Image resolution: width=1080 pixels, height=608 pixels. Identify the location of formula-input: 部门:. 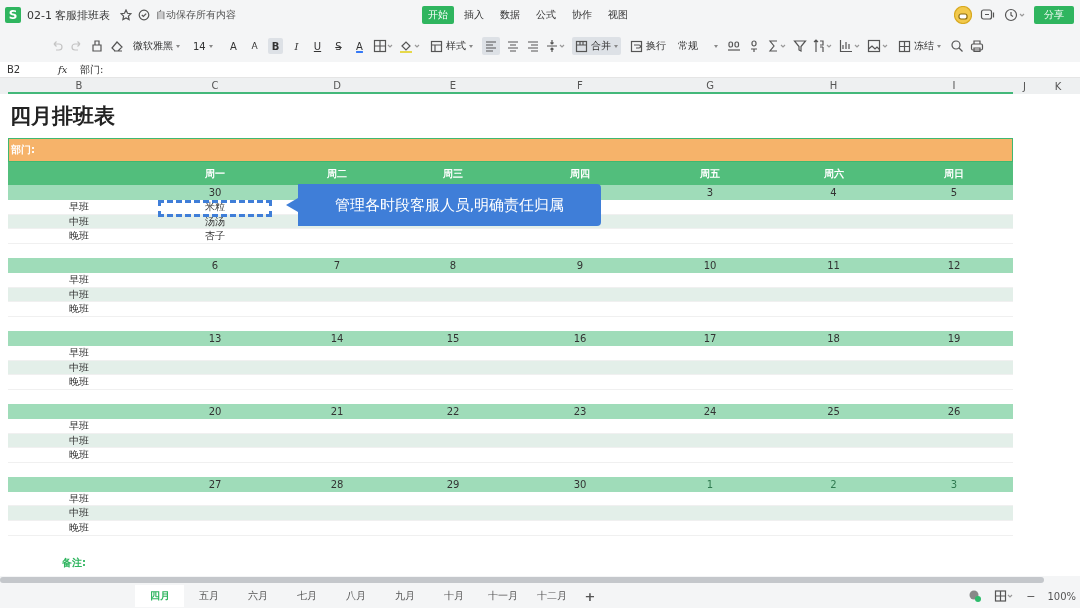
(92, 69).